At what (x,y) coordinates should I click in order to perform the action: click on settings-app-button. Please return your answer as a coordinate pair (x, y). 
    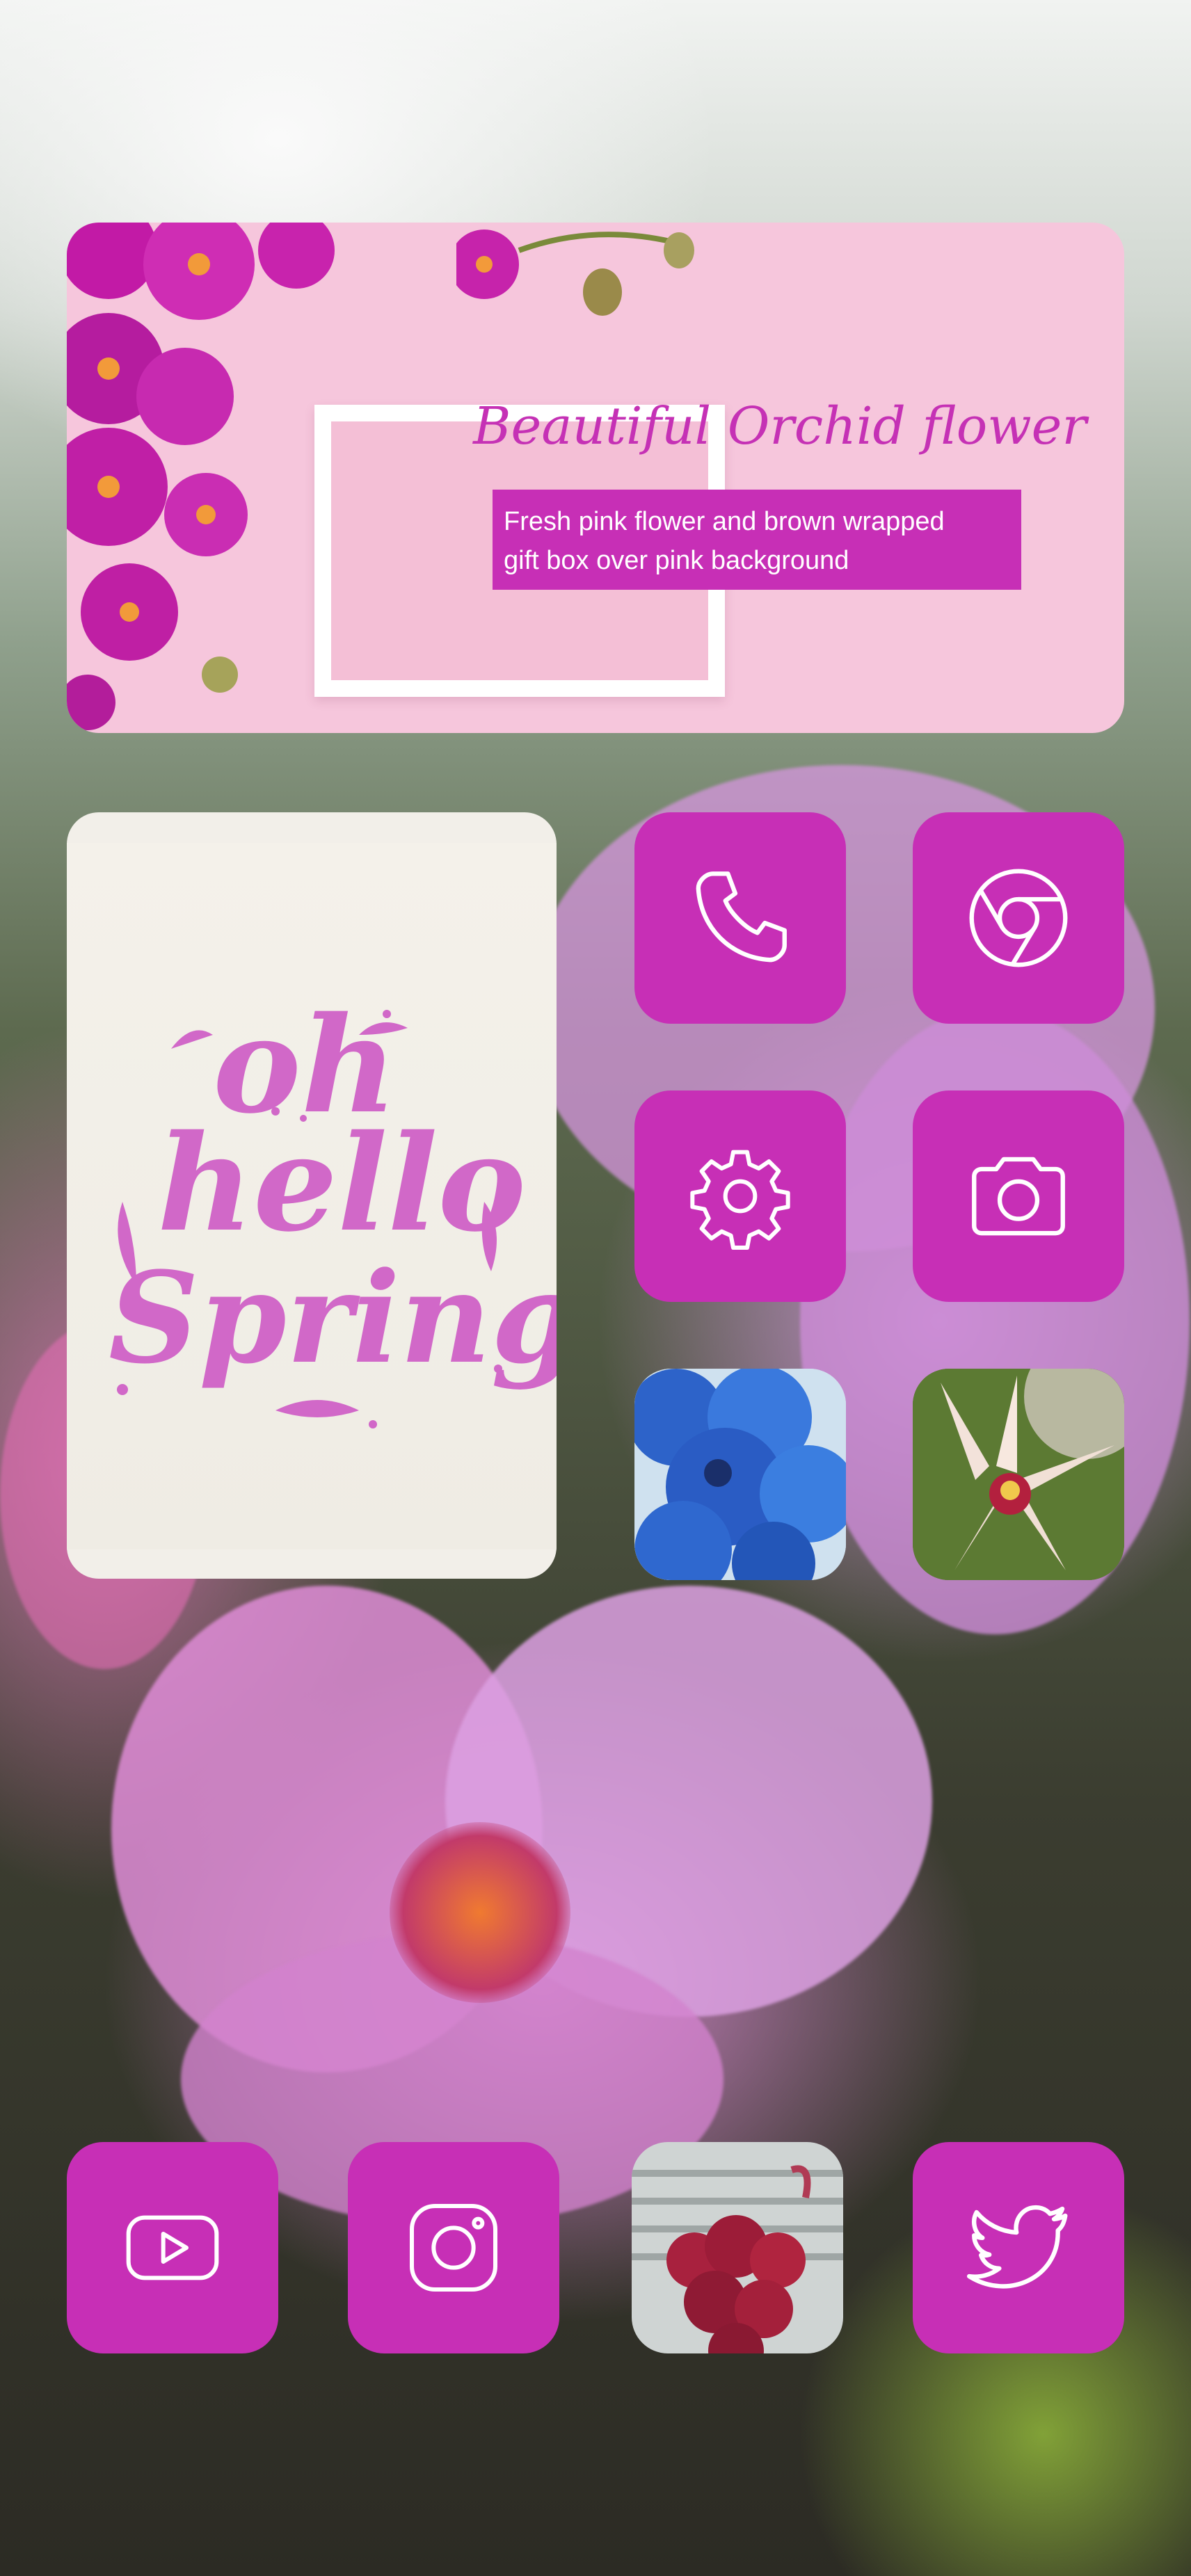
    Looking at the image, I should click on (740, 1196).